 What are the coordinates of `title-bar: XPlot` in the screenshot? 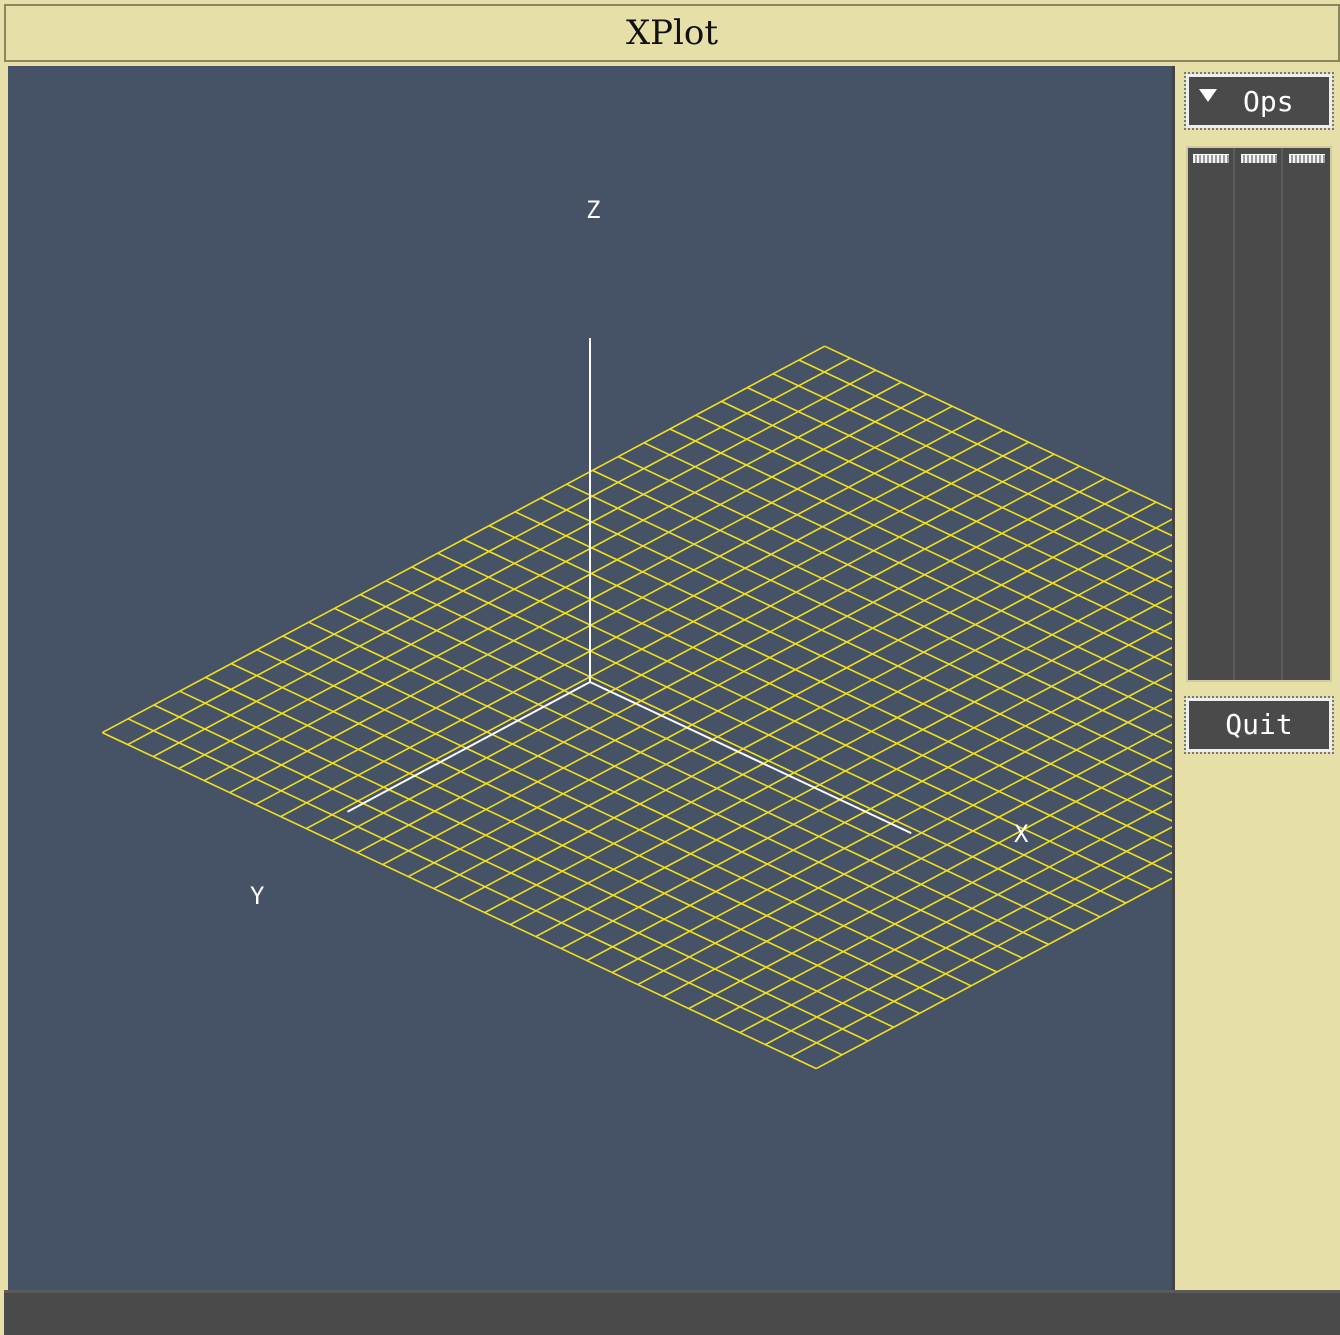 It's located at (672, 33).